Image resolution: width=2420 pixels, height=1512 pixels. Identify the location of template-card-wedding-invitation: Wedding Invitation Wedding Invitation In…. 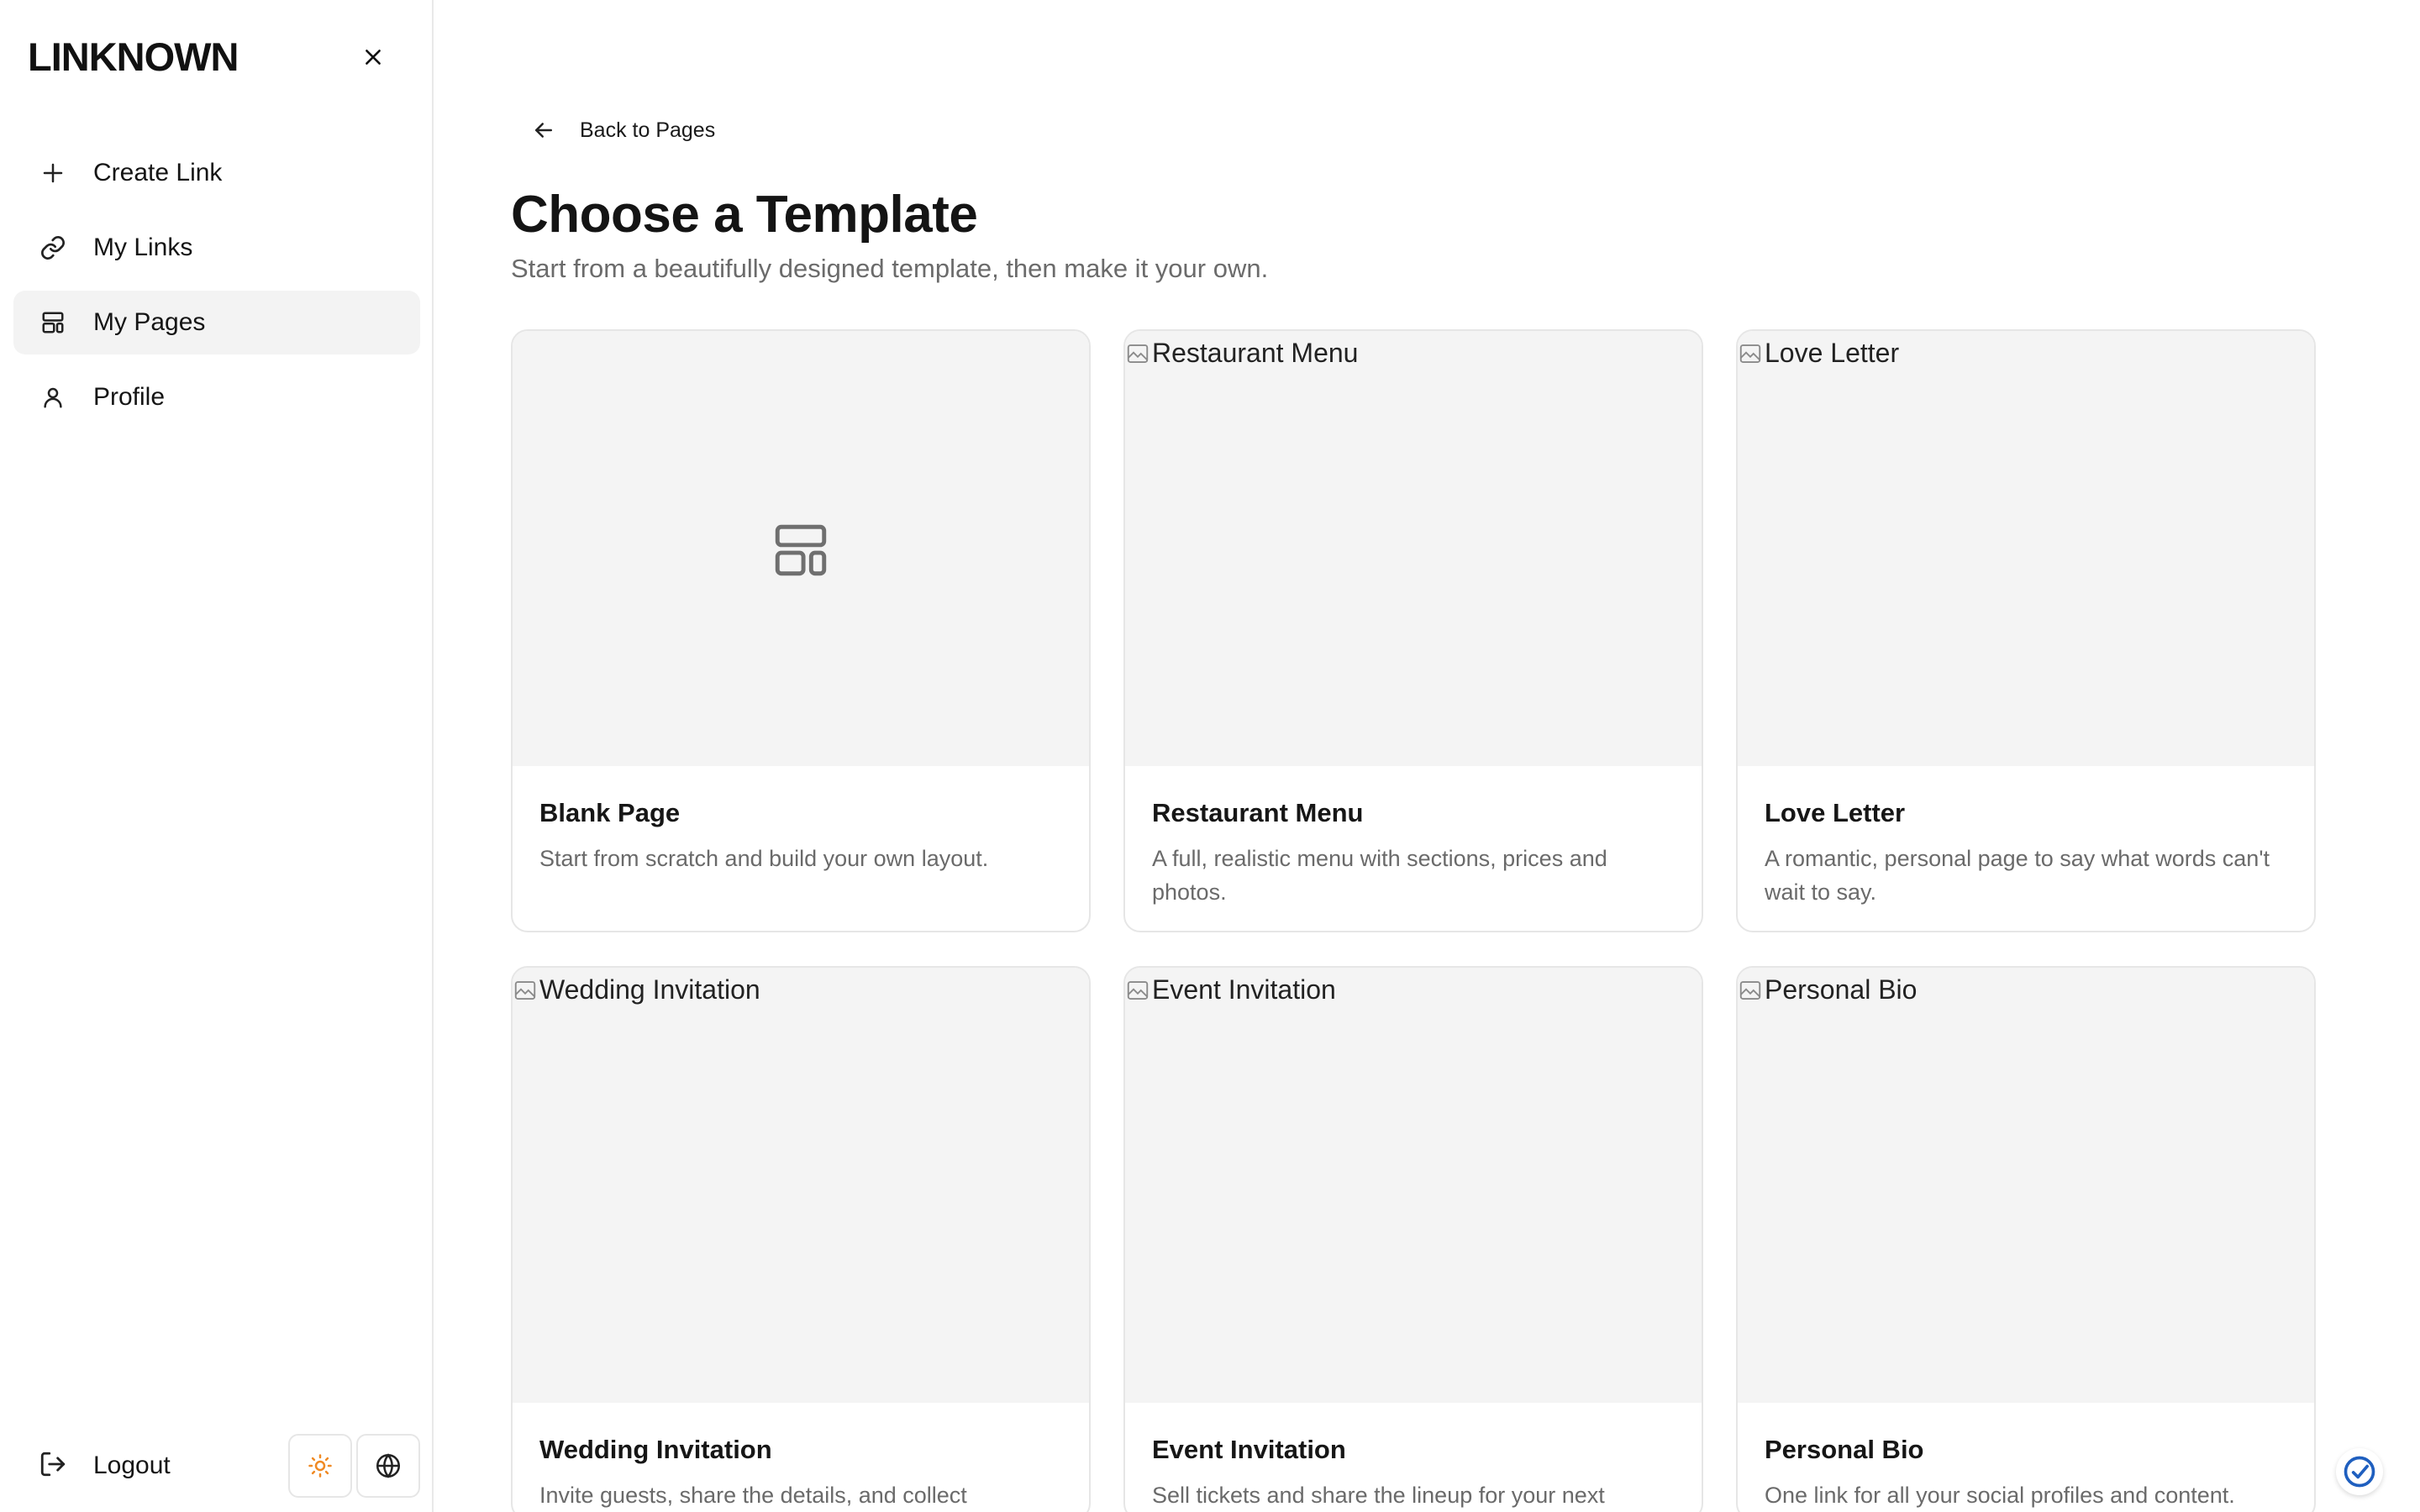
(801, 1239).